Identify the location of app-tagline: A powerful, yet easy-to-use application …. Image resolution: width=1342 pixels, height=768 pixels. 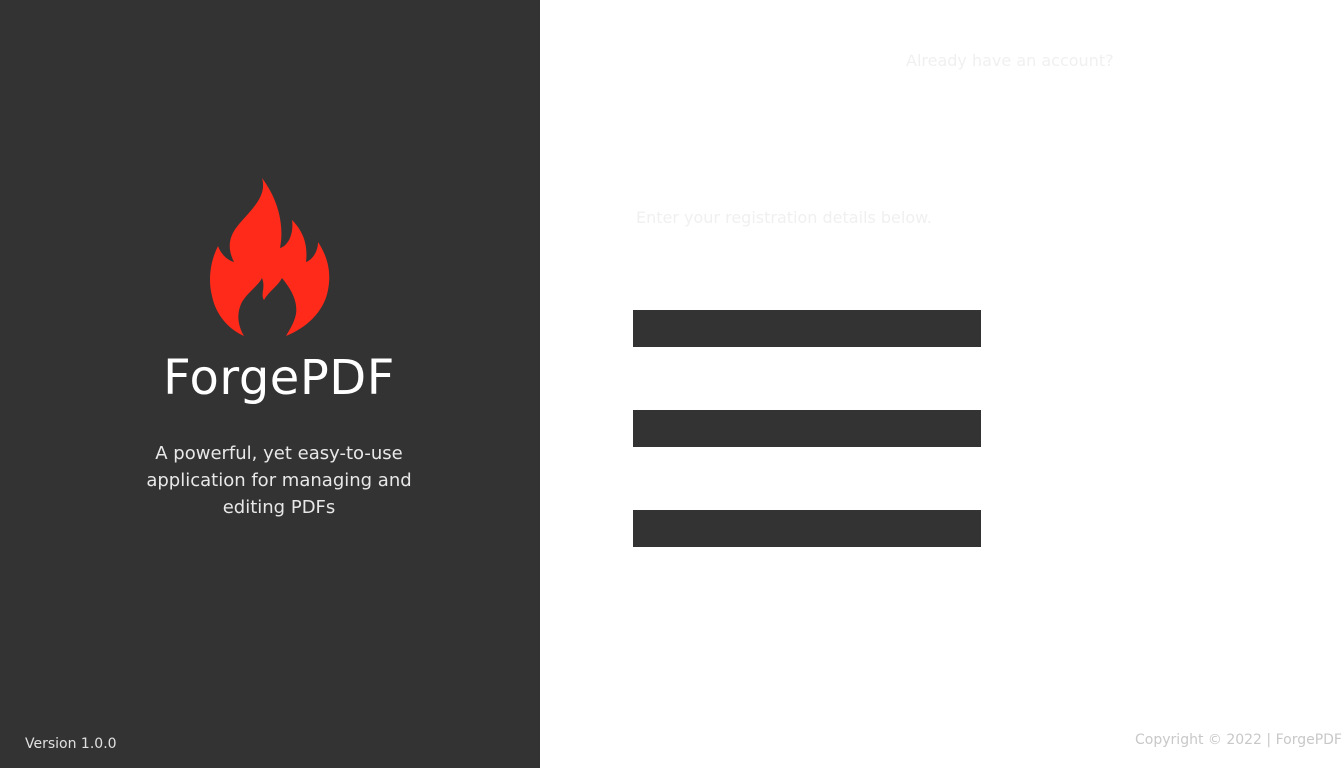
(279, 480).